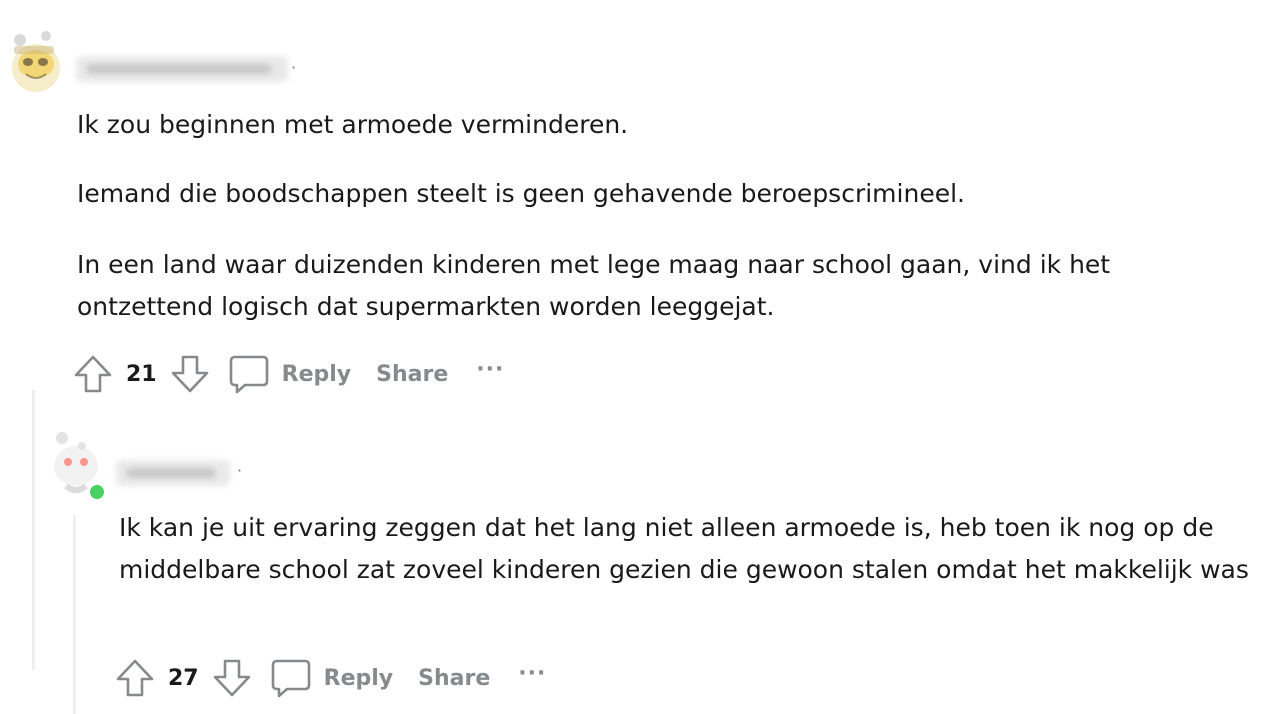 This screenshot has height=714, width=1284. I want to click on reply-label: Reply, so click(358, 678).